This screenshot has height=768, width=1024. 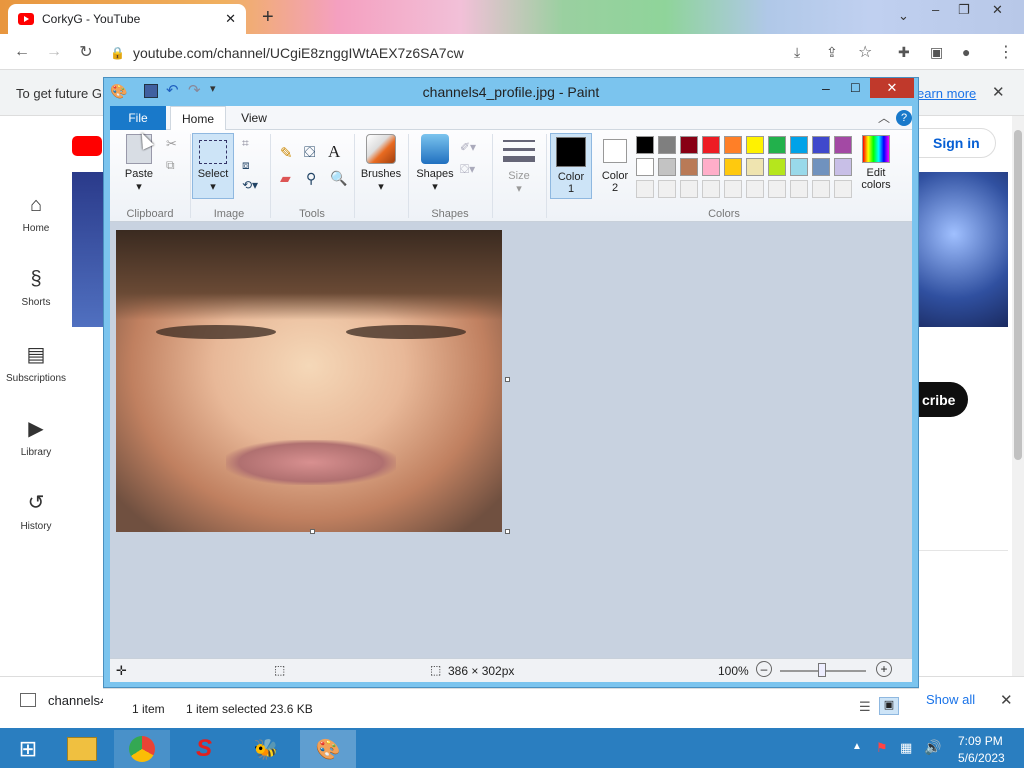 What do you see at coordinates (87, 146) in the screenshot?
I see `youtube-logo-icon` at bounding box center [87, 146].